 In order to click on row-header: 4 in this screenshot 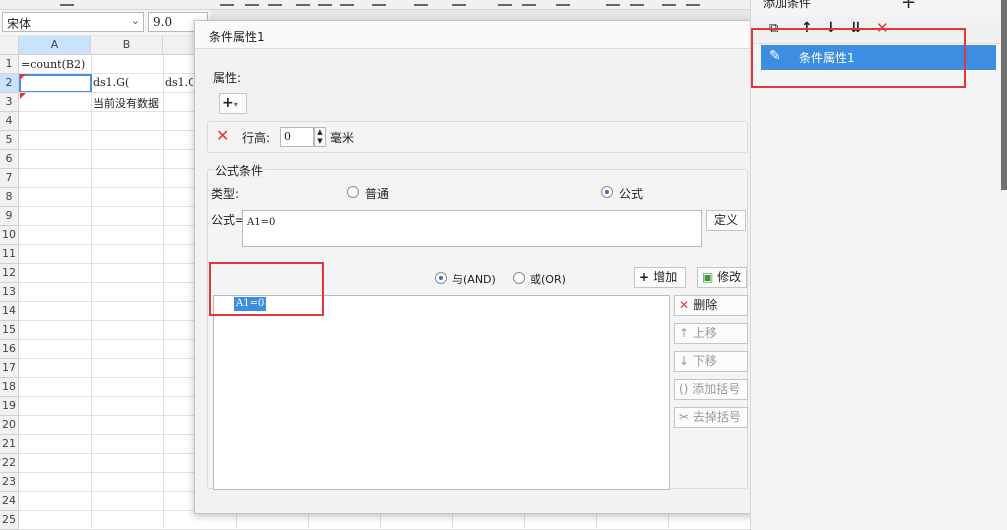, I will do `click(9, 121)`.